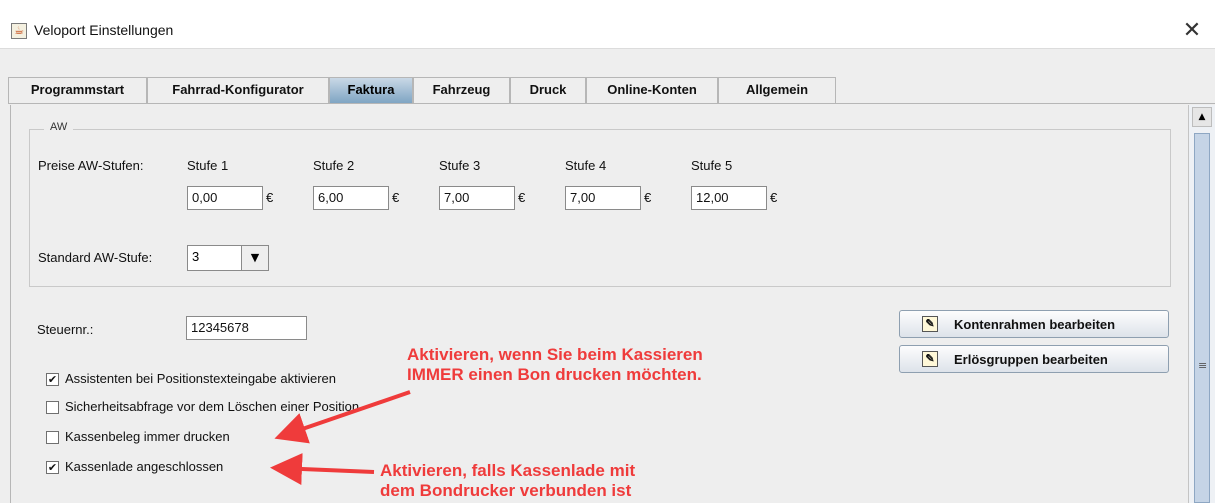 The height and width of the screenshot is (503, 1215). What do you see at coordinates (777, 90) in the screenshot?
I see `tab-allgemein: Allgemein` at bounding box center [777, 90].